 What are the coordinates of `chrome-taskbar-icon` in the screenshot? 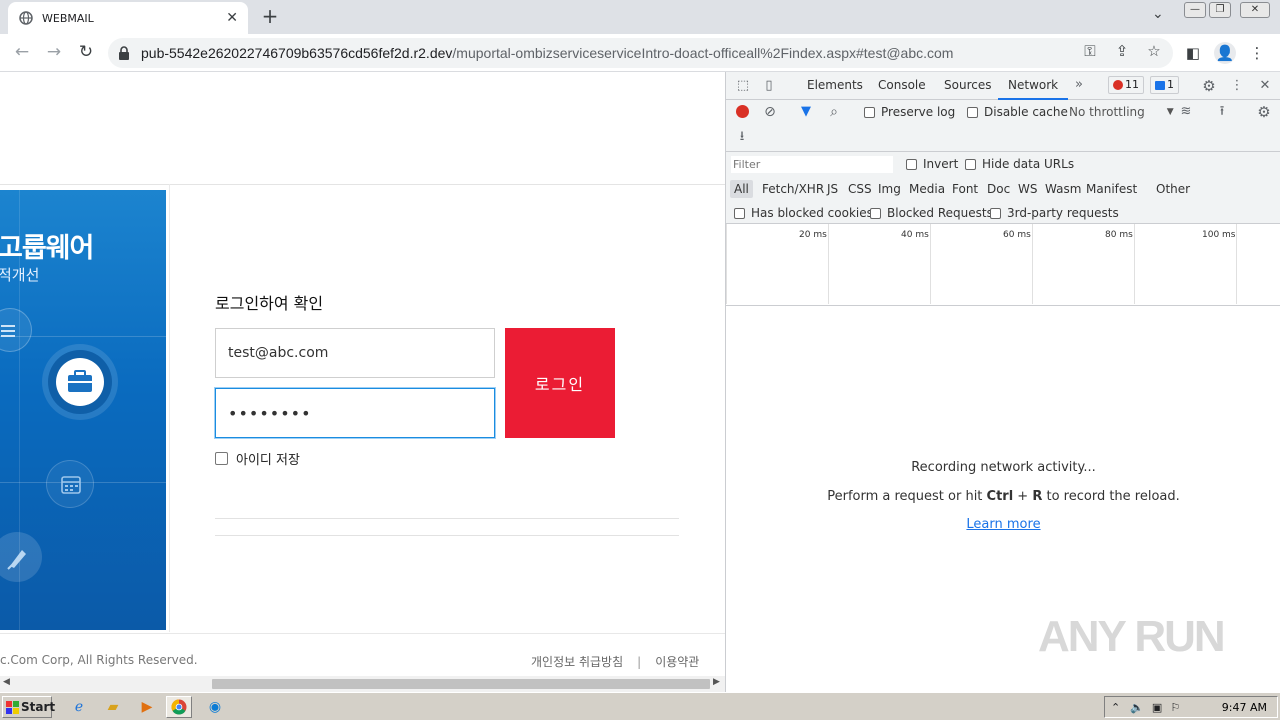 It's located at (179, 707).